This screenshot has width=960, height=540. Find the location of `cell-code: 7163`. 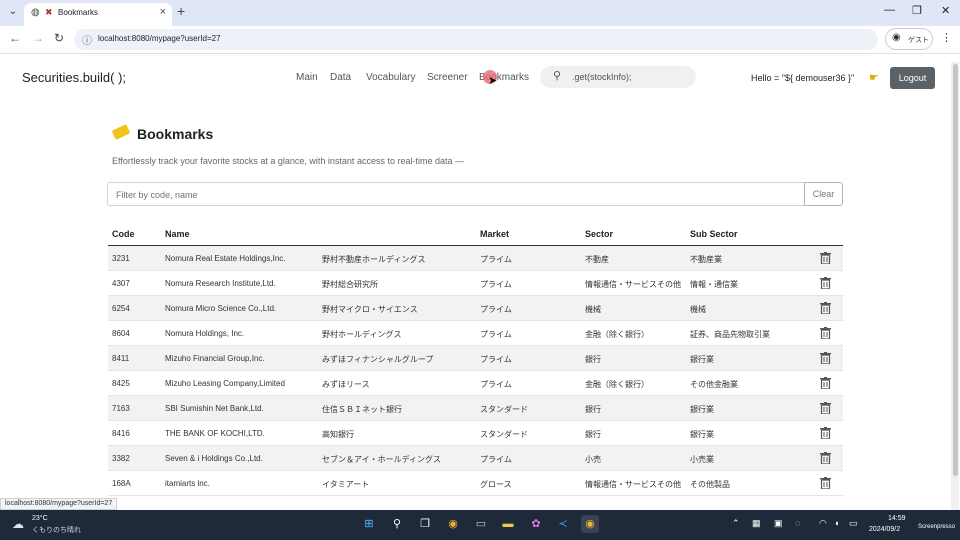

cell-code: 7163 is located at coordinates (121, 408).